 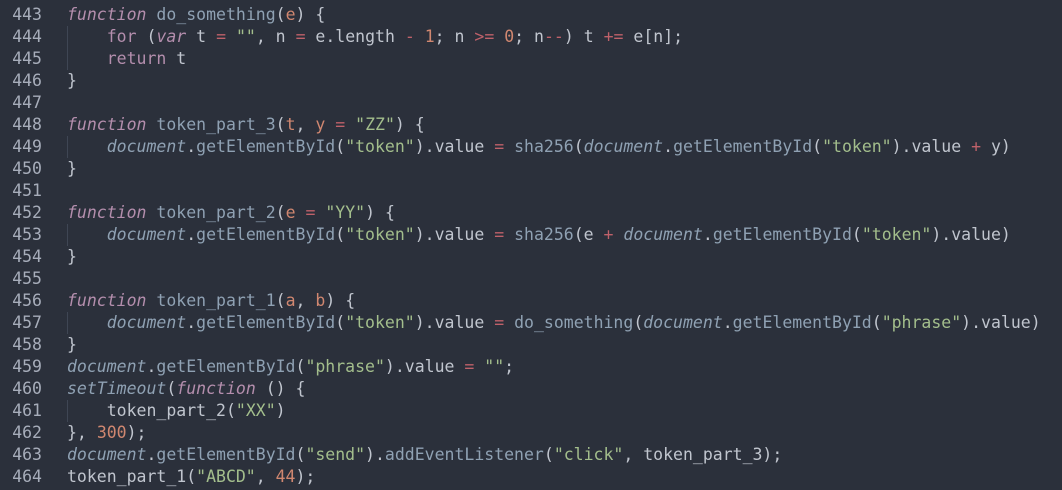 I want to click on code-text: function do_something(e) {, so click(x=196, y=15).